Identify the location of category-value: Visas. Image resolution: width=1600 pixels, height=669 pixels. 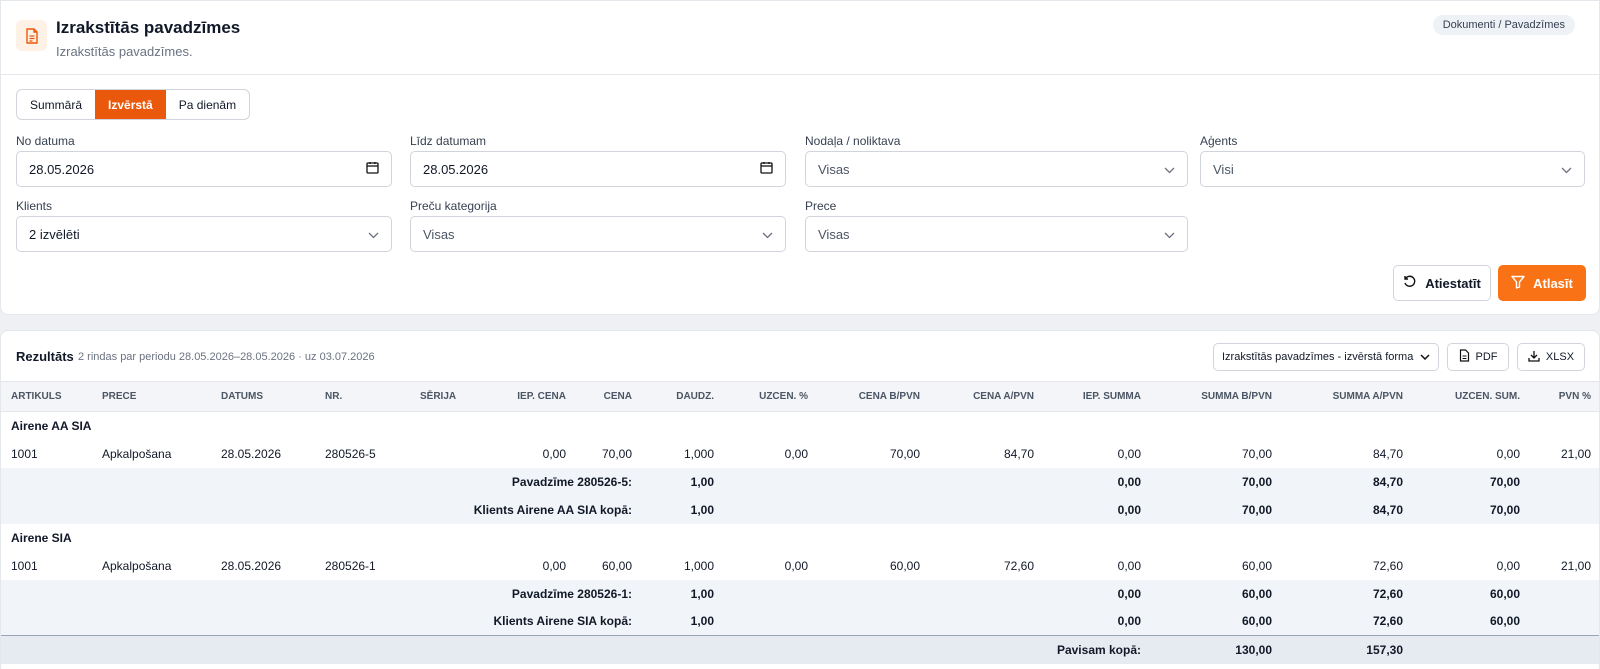
(439, 234).